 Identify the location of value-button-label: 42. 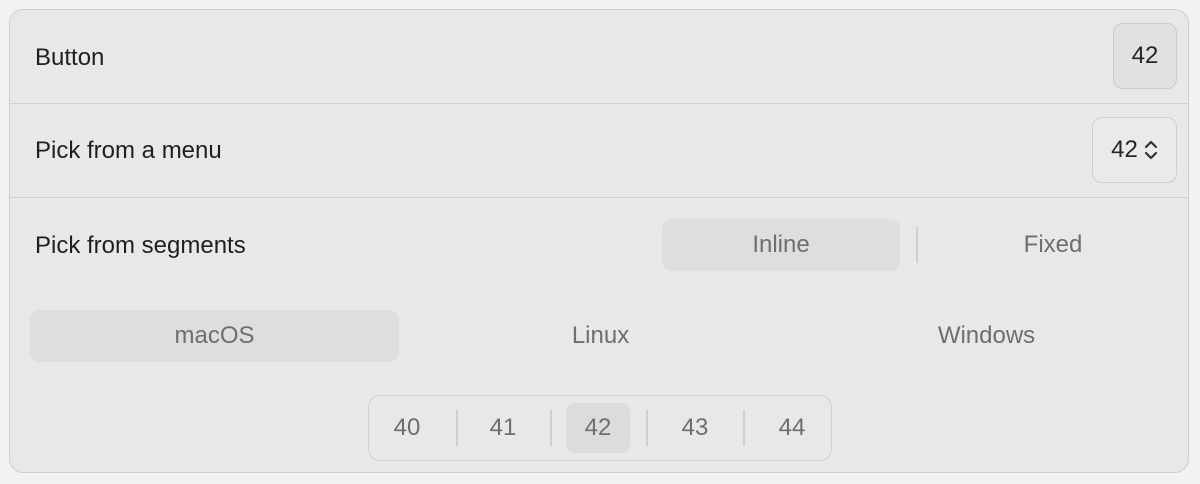
(1145, 55).